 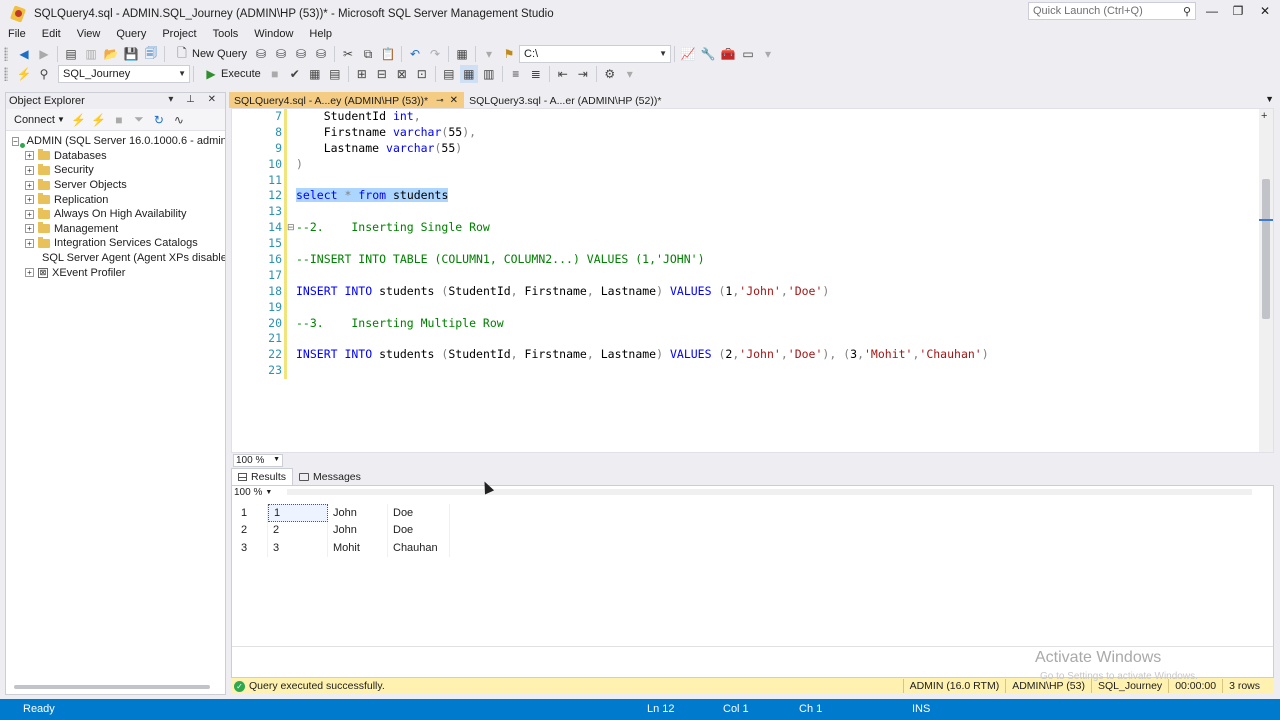 I want to click on back-icon: ◀, so click(x=24, y=54).